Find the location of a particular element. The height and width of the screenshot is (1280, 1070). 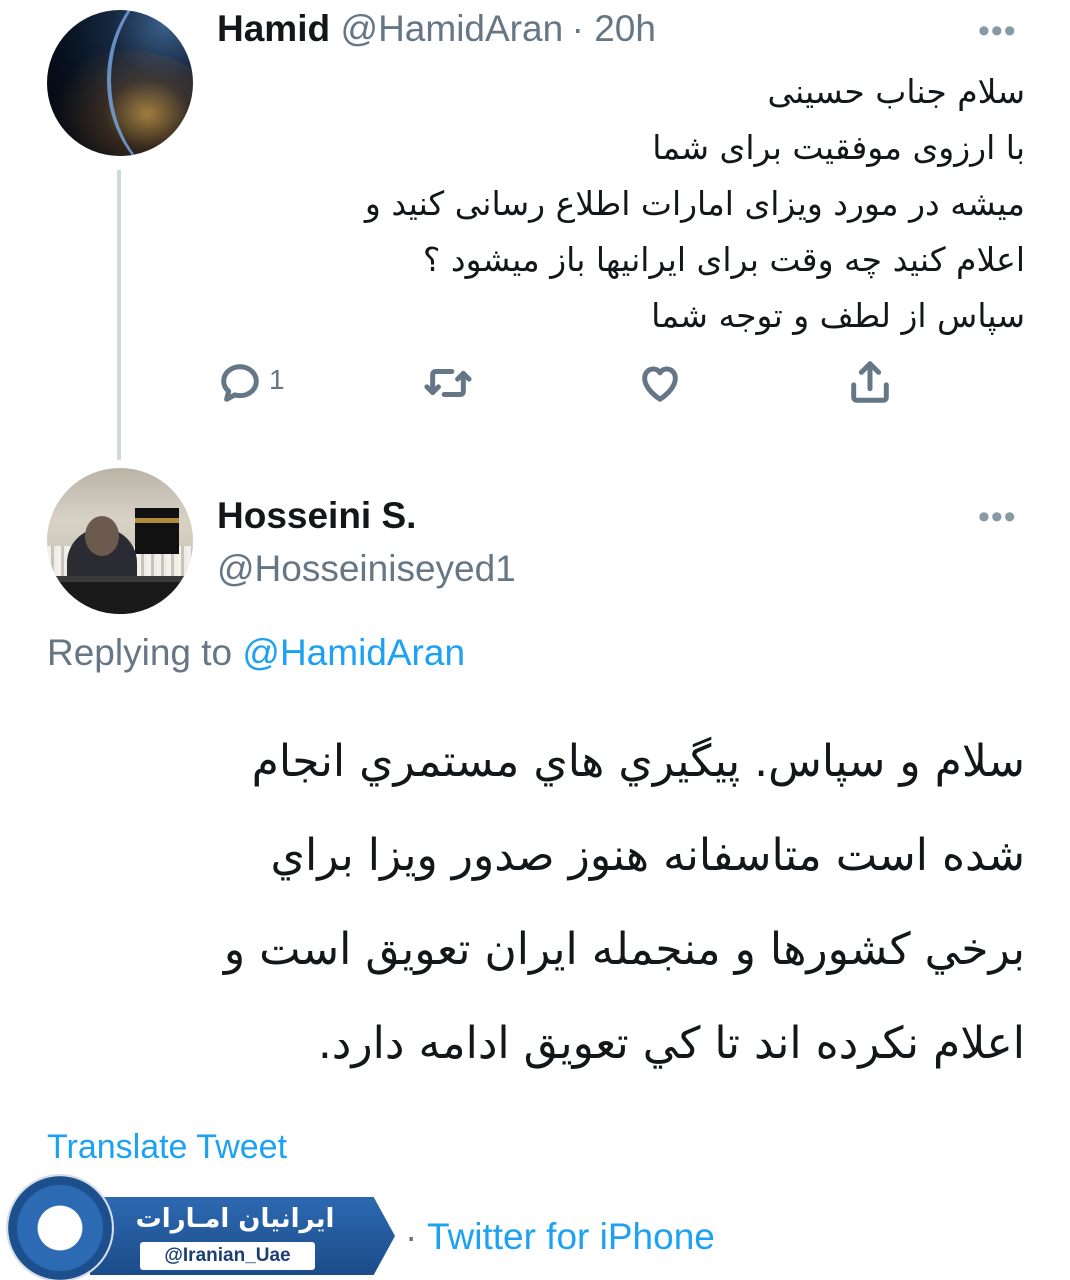

source-app-link: Twitter for iPhone is located at coordinates (571, 1236).